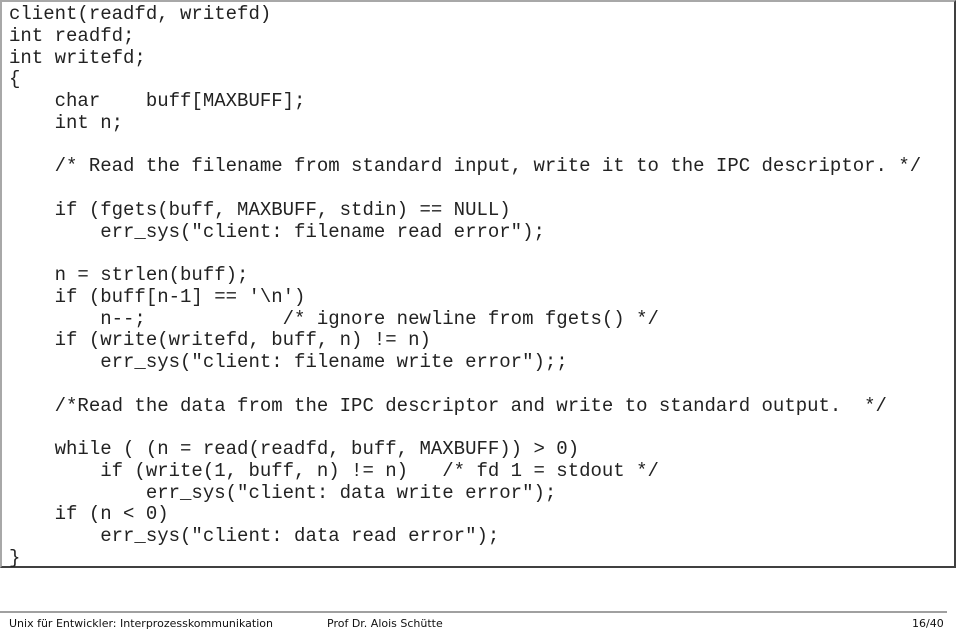 The height and width of the screenshot is (631, 960). What do you see at coordinates (157, 101) in the screenshot?
I see `code-line: char buff[MAXBUFF];` at bounding box center [157, 101].